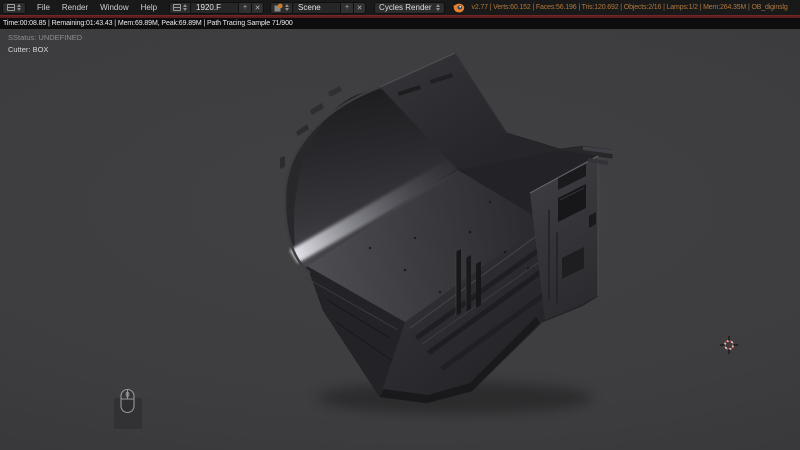 This screenshot has width=800, height=450. I want to click on menu-help: Help, so click(149, 7).